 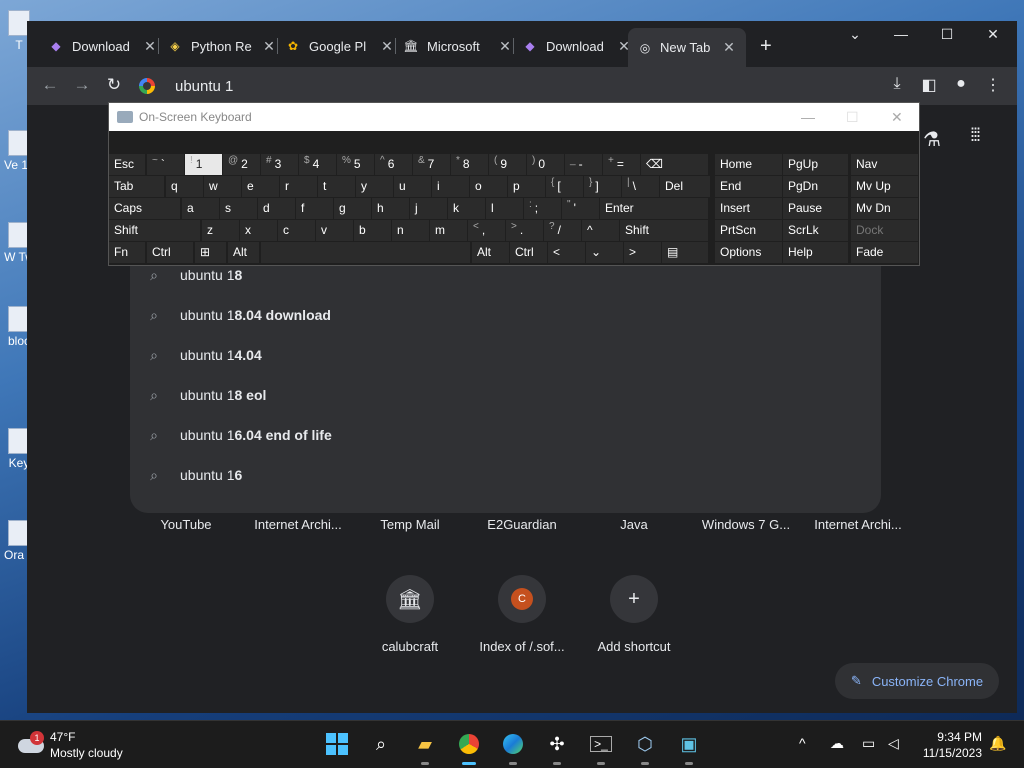 What do you see at coordinates (258, 230) in the screenshot?
I see `osk-key: x` at bounding box center [258, 230].